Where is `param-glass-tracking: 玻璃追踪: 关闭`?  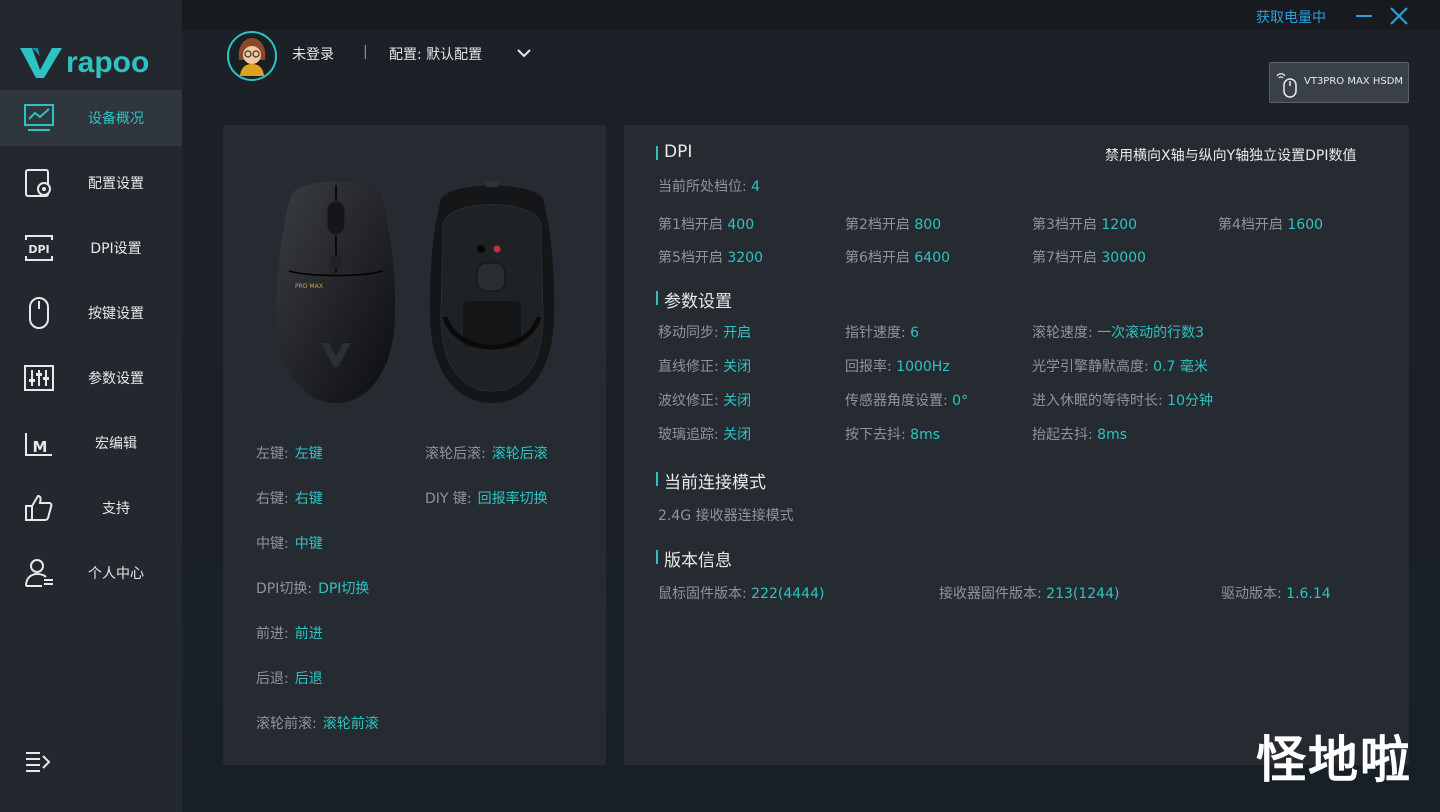
param-glass-tracking: 玻璃追踪: 关闭 is located at coordinates (705, 435).